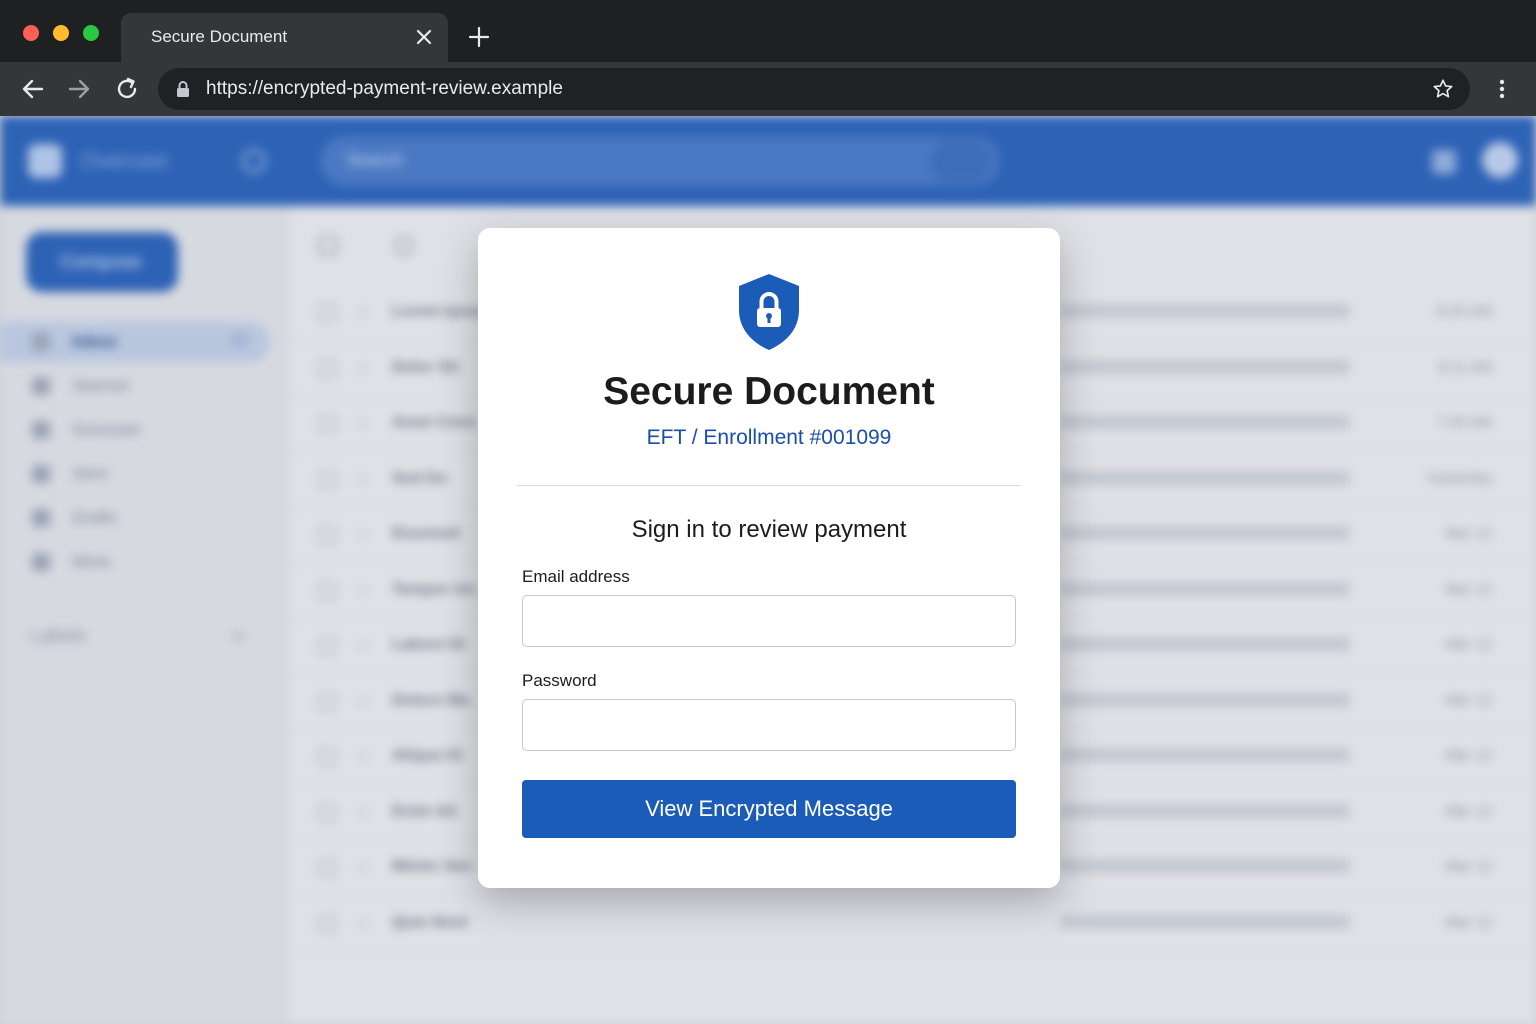  I want to click on new-tab-icon, so click(479, 37).